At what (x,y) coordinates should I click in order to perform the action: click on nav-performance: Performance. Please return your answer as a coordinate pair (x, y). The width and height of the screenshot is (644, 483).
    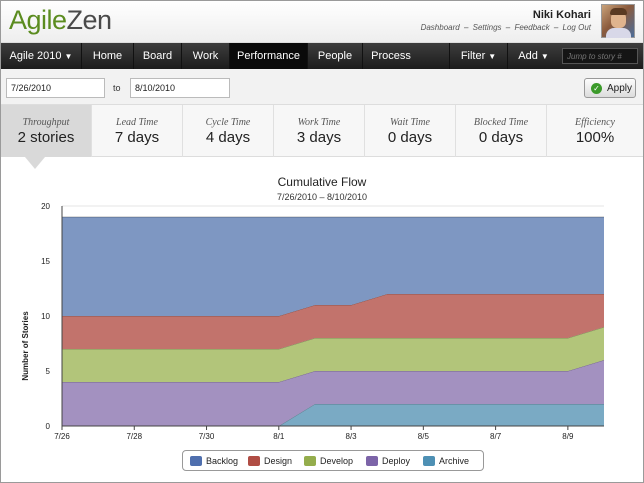
    Looking at the image, I should click on (268, 56).